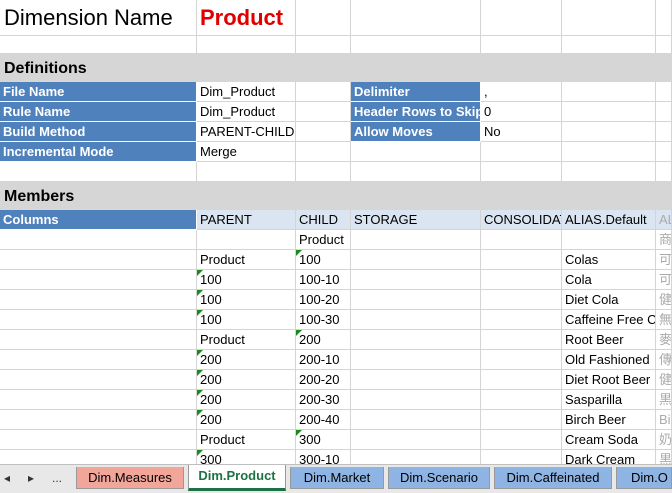 The width and height of the screenshot is (672, 493). I want to click on child-cell: Product, so click(323, 240).